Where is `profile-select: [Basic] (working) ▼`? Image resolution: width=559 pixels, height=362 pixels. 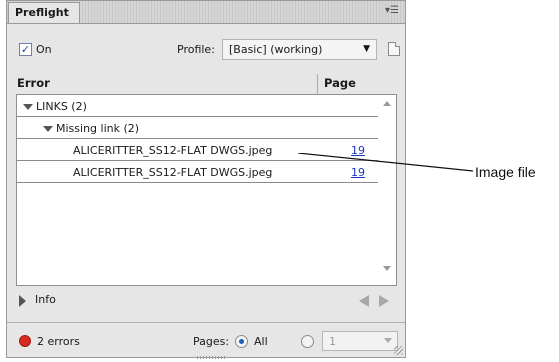
profile-select: [Basic] (working) ▼ is located at coordinates (299, 49).